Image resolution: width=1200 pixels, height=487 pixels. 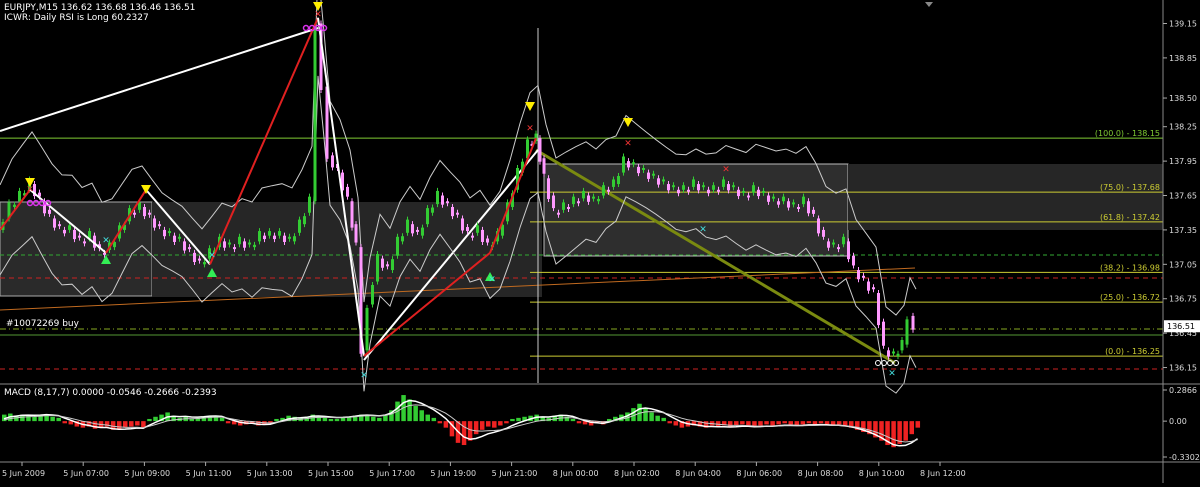 What do you see at coordinates (576, 473) in the screenshot?
I see `time-tick-label: 8 Jun 00:00` at bounding box center [576, 473].